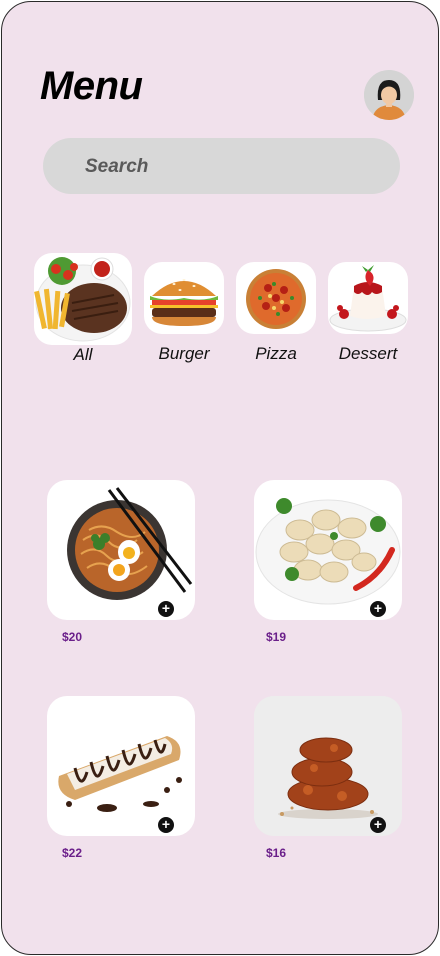 This screenshot has width=440, height=956. I want to click on fried-chicken-image, so click(328, 766).